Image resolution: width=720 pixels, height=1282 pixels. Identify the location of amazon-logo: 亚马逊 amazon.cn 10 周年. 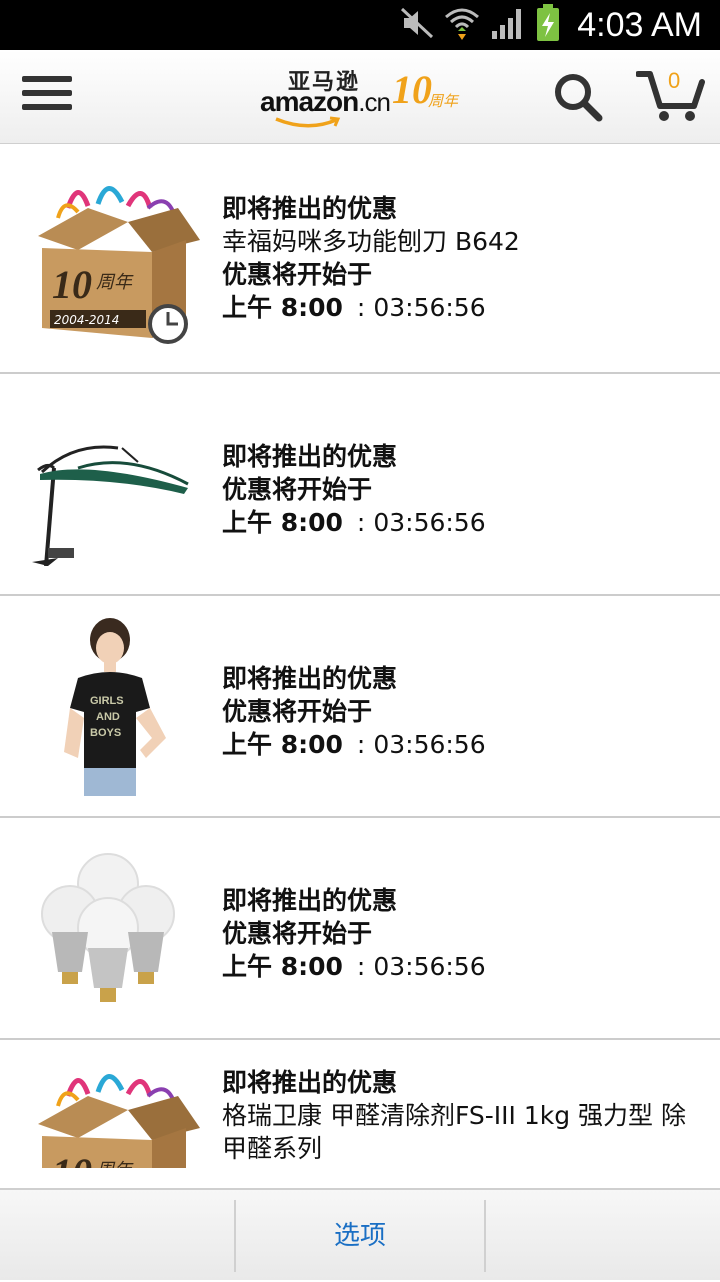
(360, 97).